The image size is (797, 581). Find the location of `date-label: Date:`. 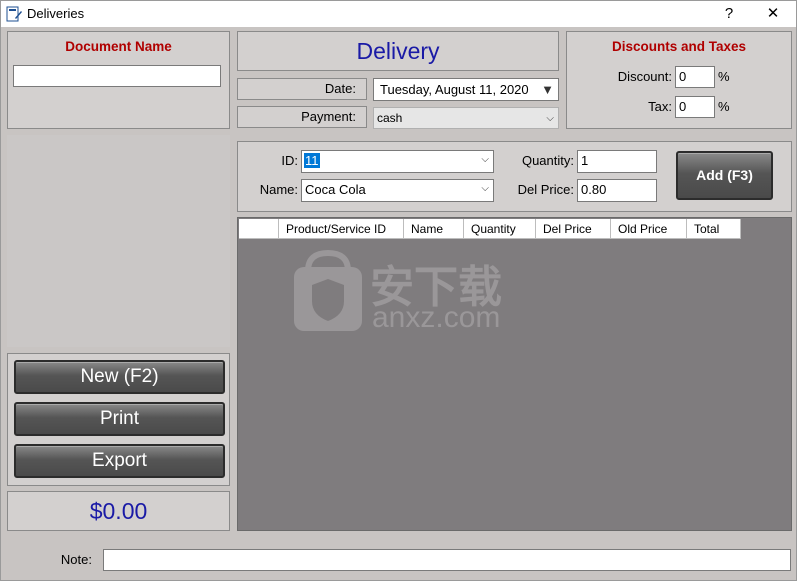

date-label: Date: is located at coordinates (302, 89).